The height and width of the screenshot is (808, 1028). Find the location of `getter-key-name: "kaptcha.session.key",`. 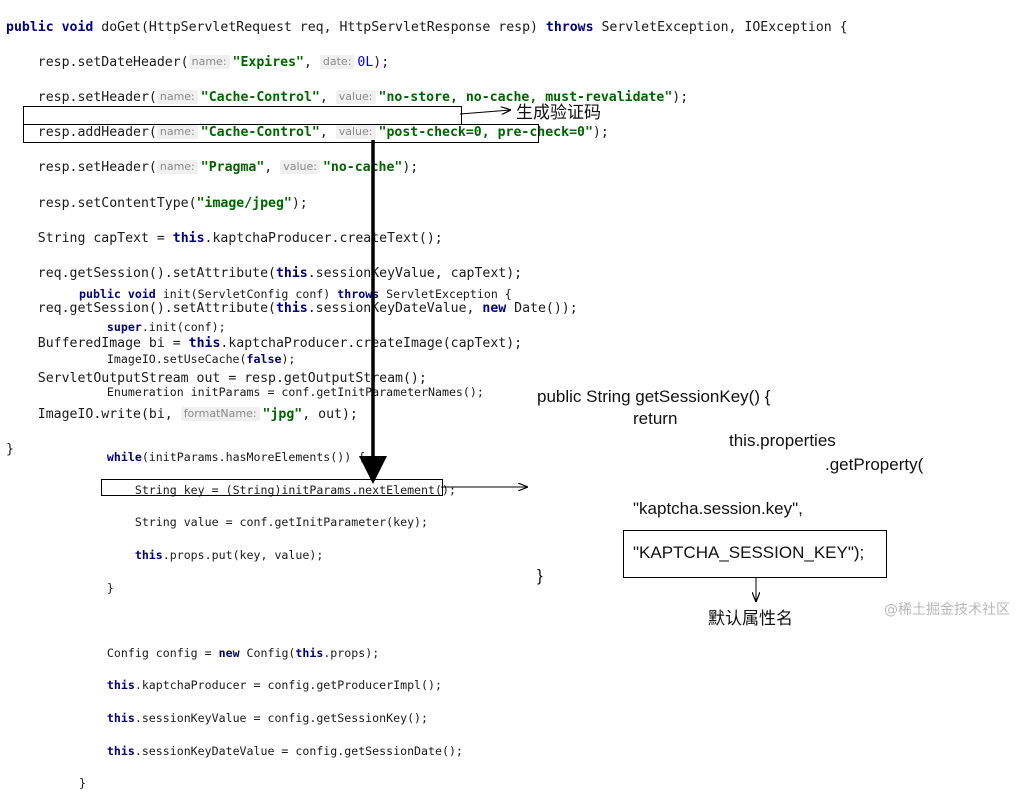

getter-key-name: "kaptcha.session.key", is located at coordinates (718, 508).